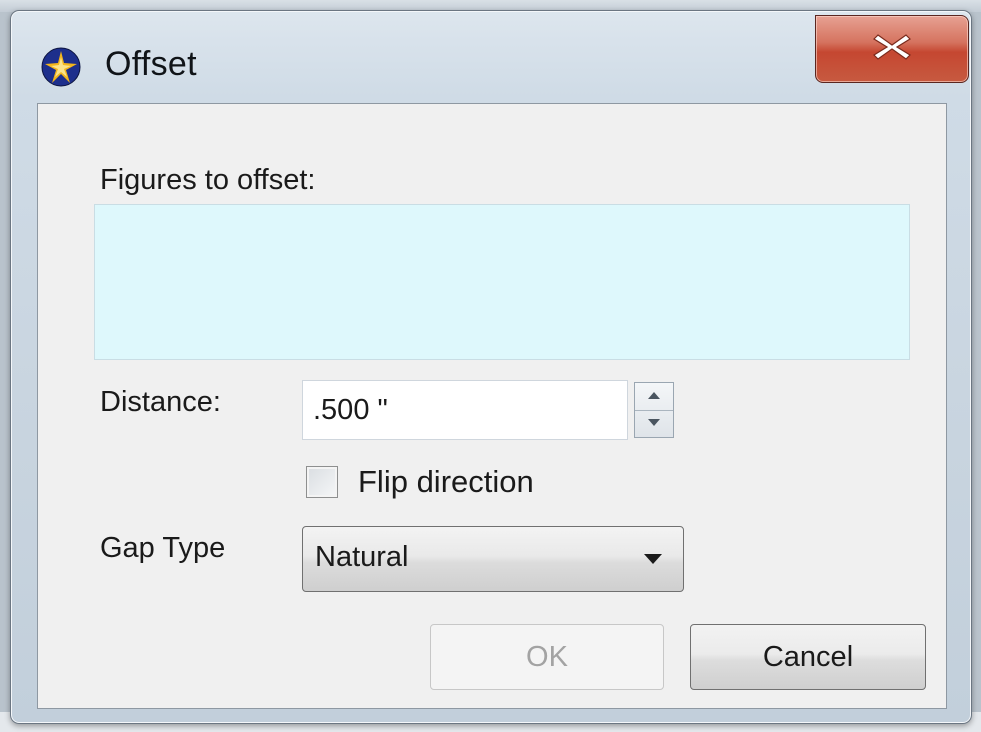 This screenshot has height=732, width=981. Describe the element at coordinates (493, 559) in the screenshot. I see `gap-type-dropdown: Natural` at that location.